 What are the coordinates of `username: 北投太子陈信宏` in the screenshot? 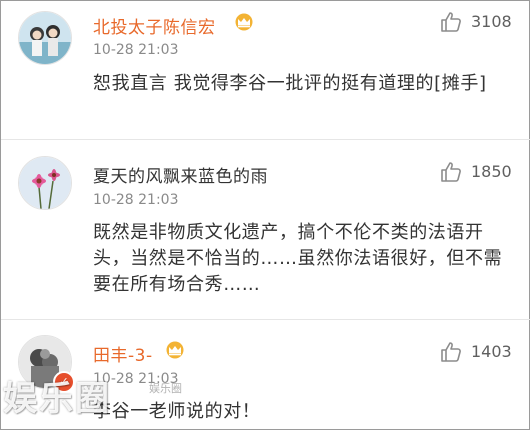 It's located at (154, 25).